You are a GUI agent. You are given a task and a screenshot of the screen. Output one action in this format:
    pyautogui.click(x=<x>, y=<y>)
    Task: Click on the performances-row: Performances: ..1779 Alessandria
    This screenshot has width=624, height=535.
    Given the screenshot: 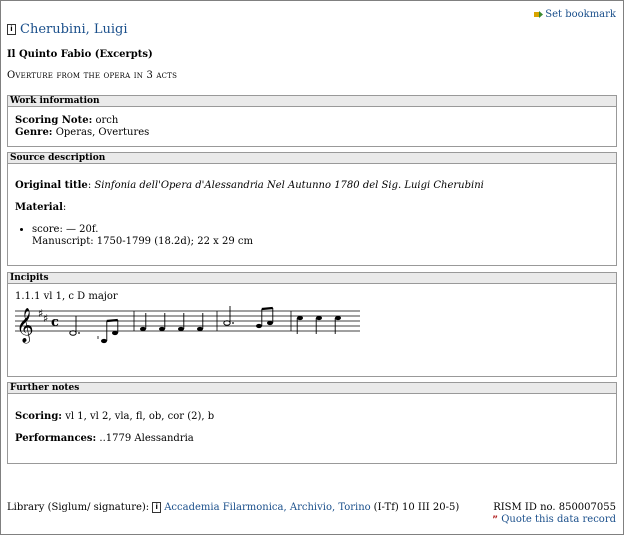 What is the action you would take?
    pyautogui.click(x=312, y=439)
    